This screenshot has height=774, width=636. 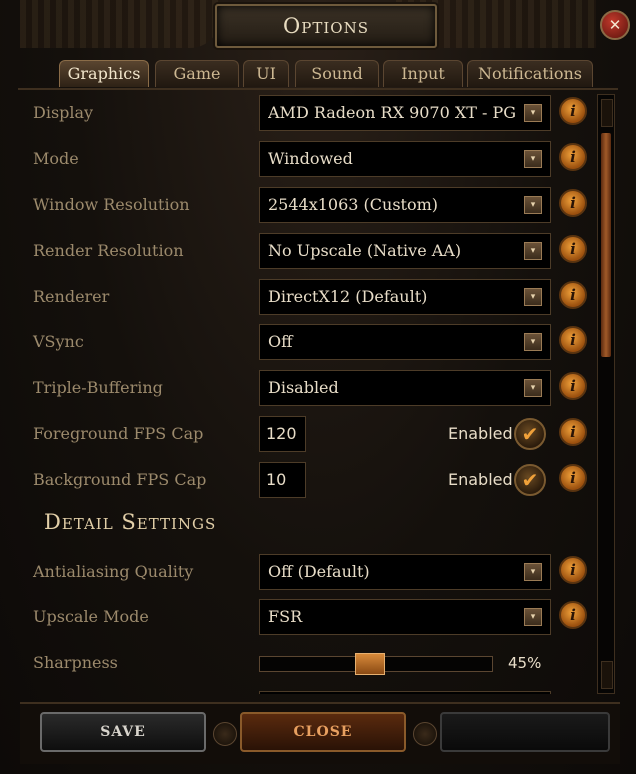 I want to click on tab-game: Game, so click(x=197, y=73).